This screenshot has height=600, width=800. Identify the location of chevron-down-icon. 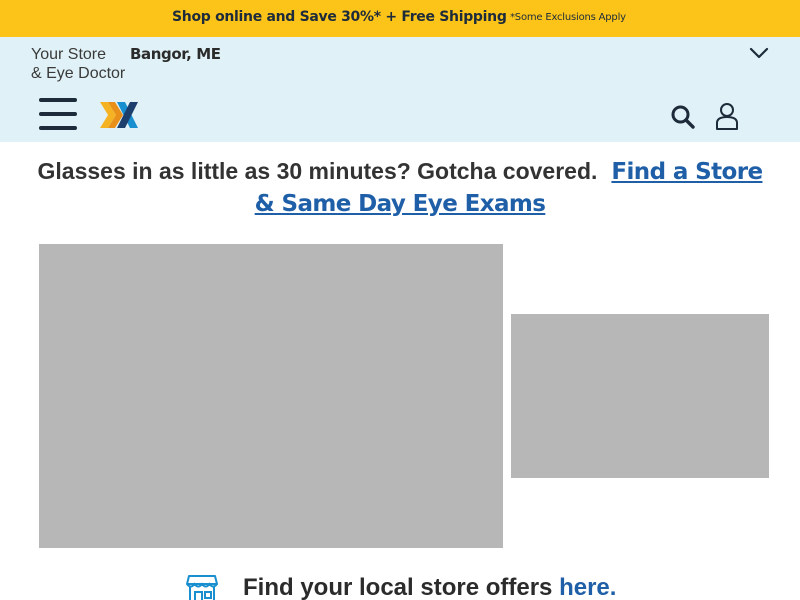
(759, 53).